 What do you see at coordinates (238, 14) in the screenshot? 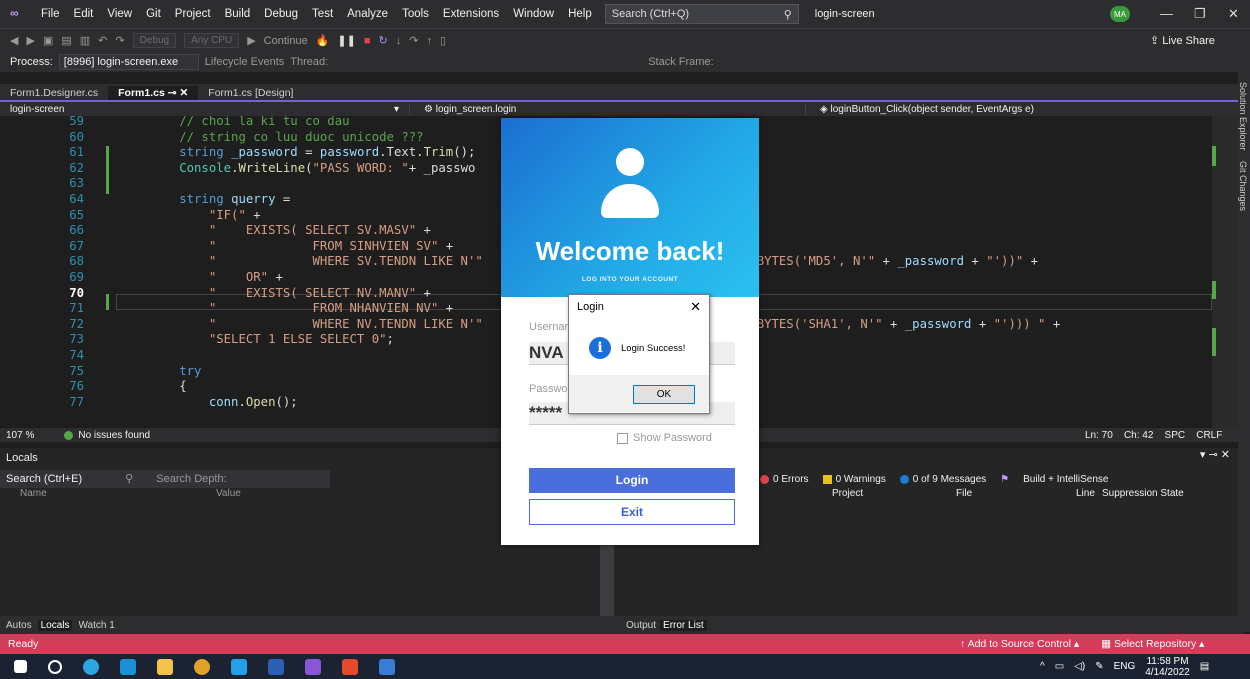
I see `menu-build: Build` at bounding box center [238, 14].